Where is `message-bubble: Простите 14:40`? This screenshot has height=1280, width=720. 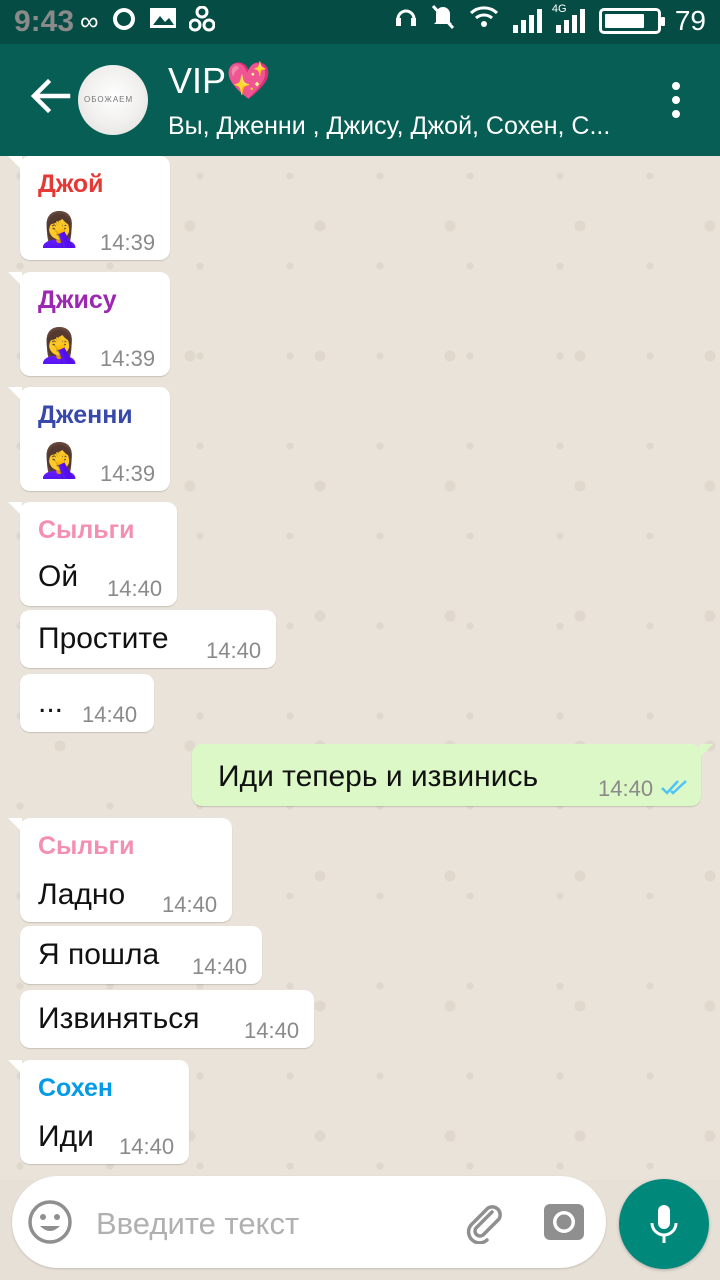
message-bubble: Простите 14:40 is located at coordinates (148, 639).